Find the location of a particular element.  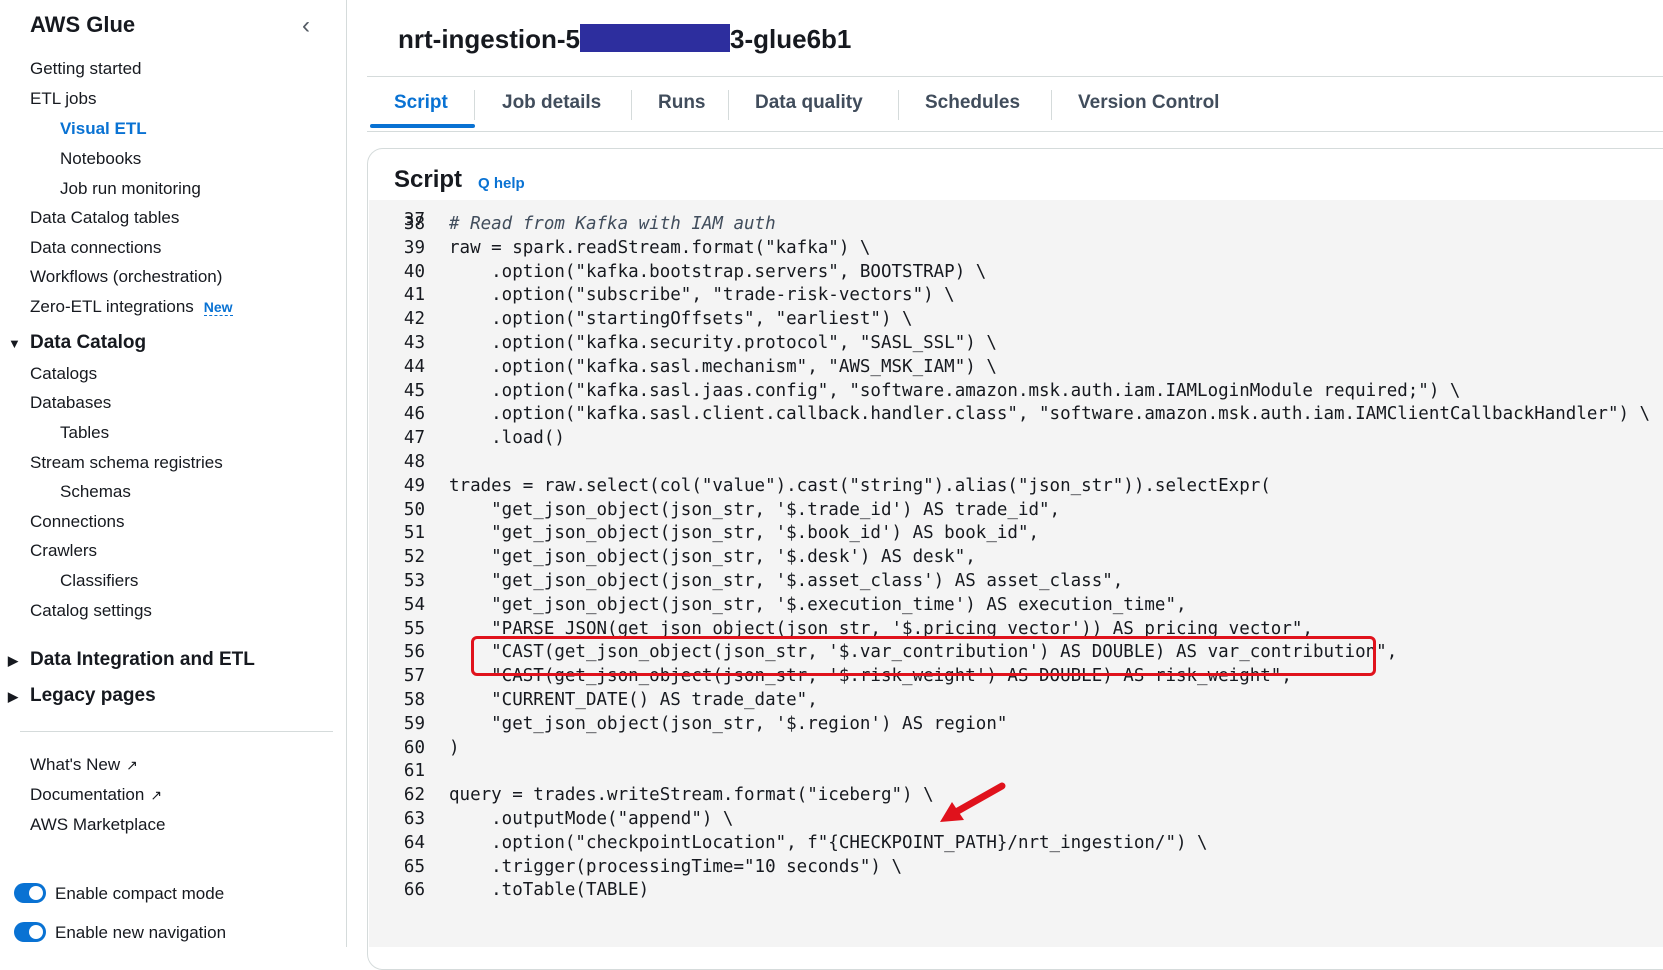

sidebar-item-data-catalog-tables: Data Catalog tables is located at coordinates (104, 218).